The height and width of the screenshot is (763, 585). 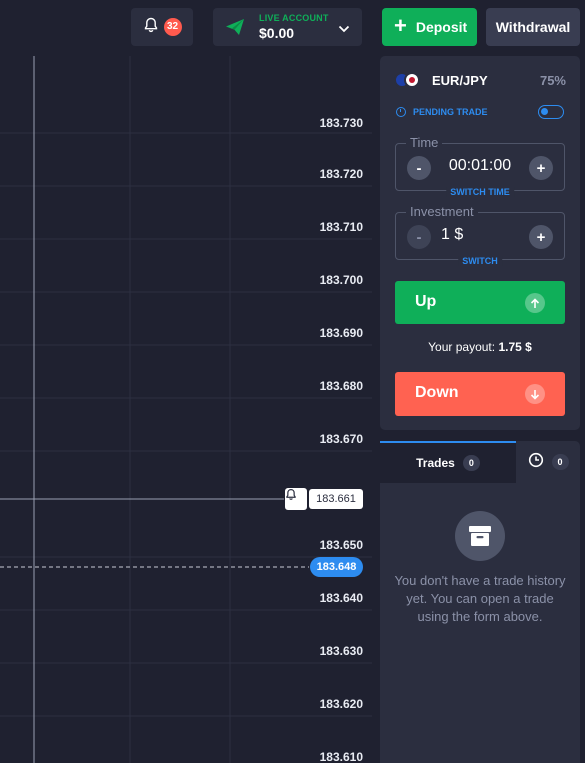 What do you see at coordinates (296, 499) in the screenshot?
I see `price-alert-bell-button` at bounding box center [296, 499].